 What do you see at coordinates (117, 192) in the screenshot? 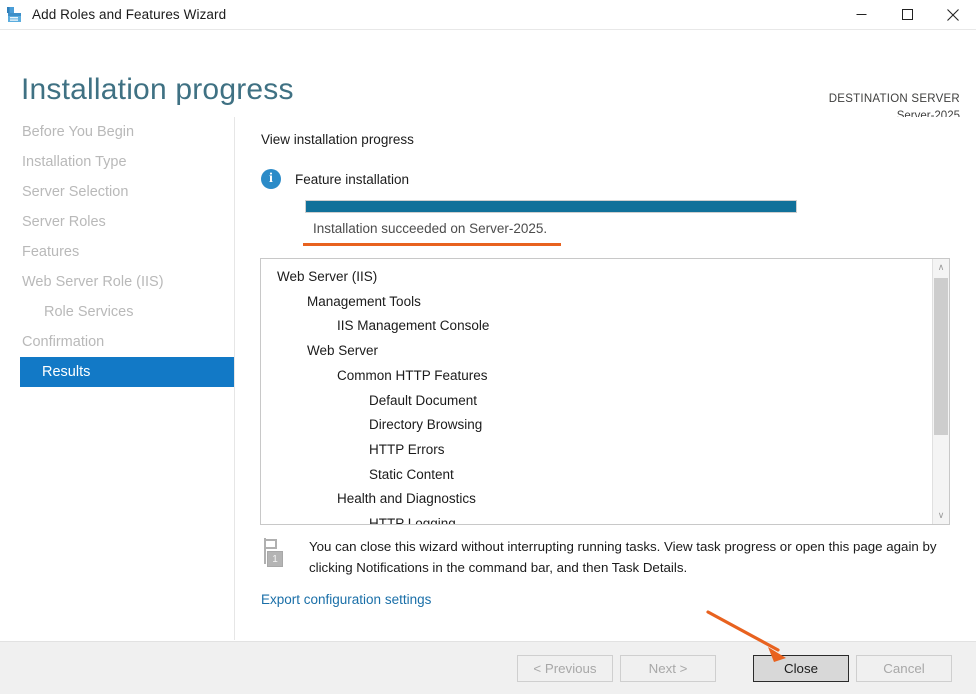
I see `sidebar-item-server-selection: Server Selection` at bounding box center [117, 192].